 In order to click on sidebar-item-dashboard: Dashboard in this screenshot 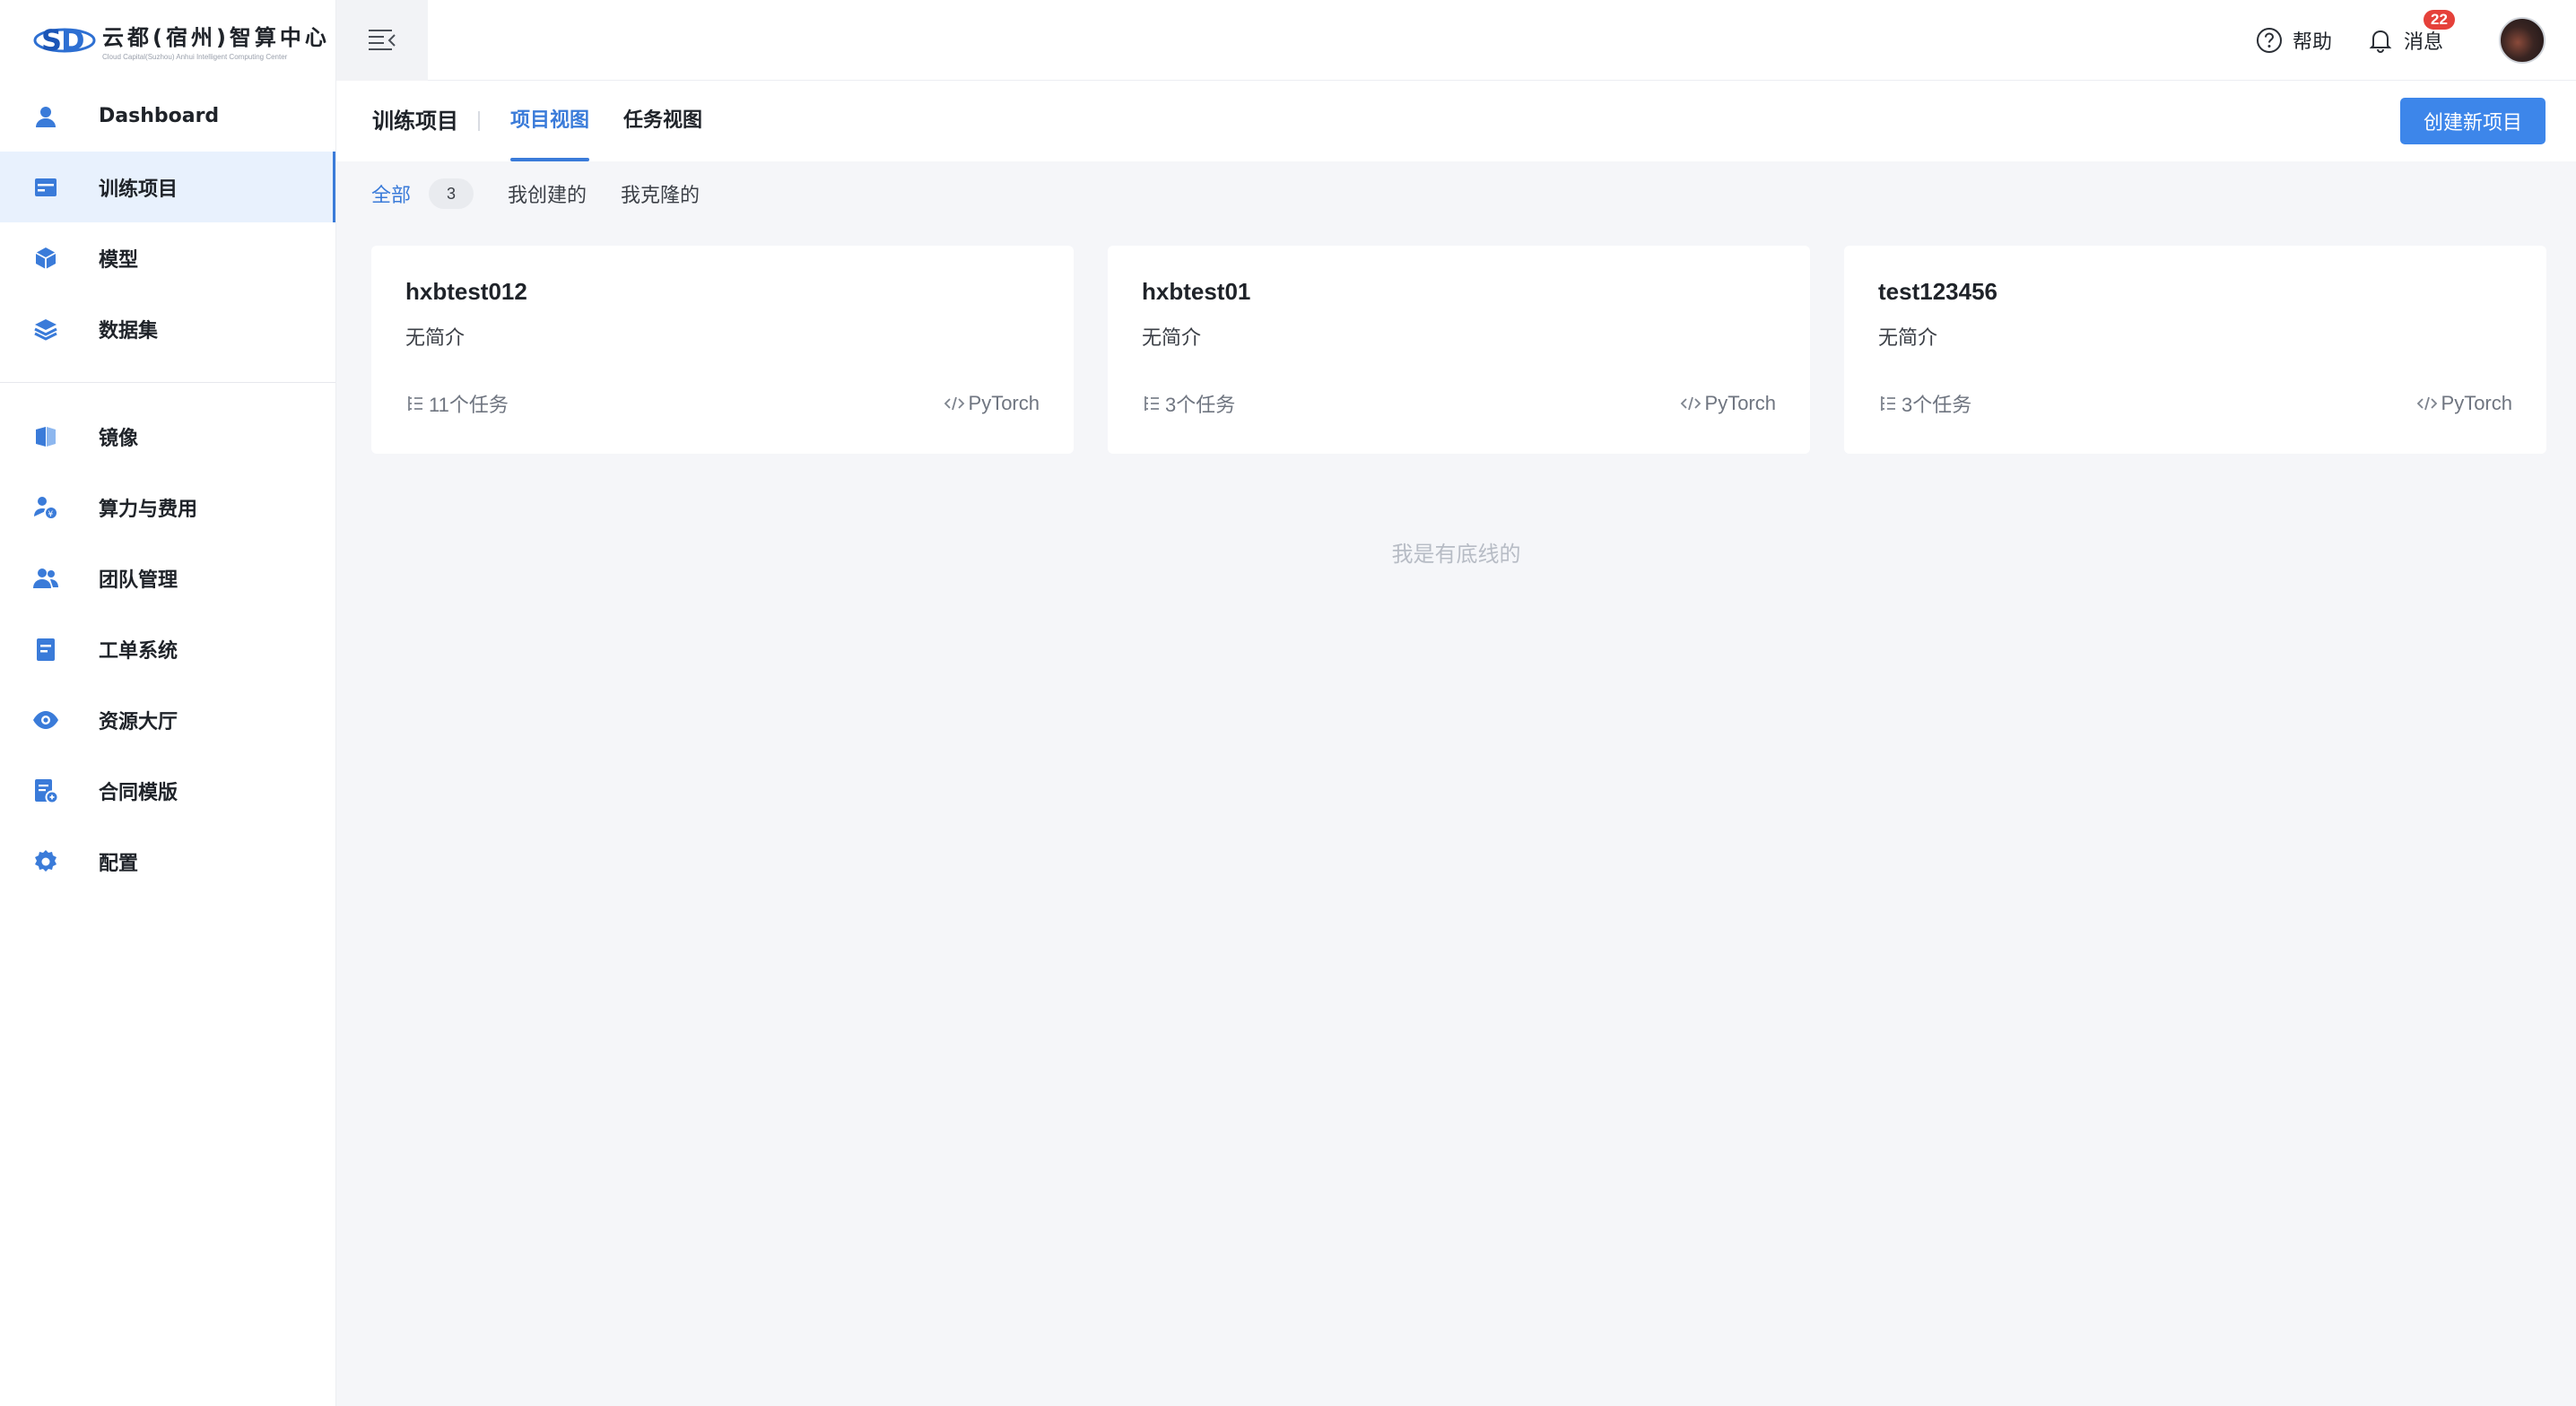, I will do `click(167, 116)`.